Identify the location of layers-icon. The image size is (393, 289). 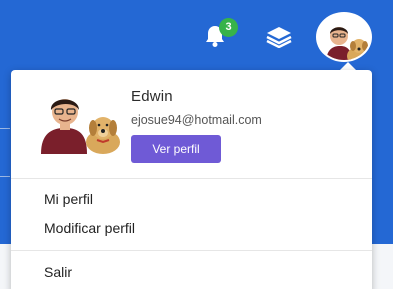
(279, 37).